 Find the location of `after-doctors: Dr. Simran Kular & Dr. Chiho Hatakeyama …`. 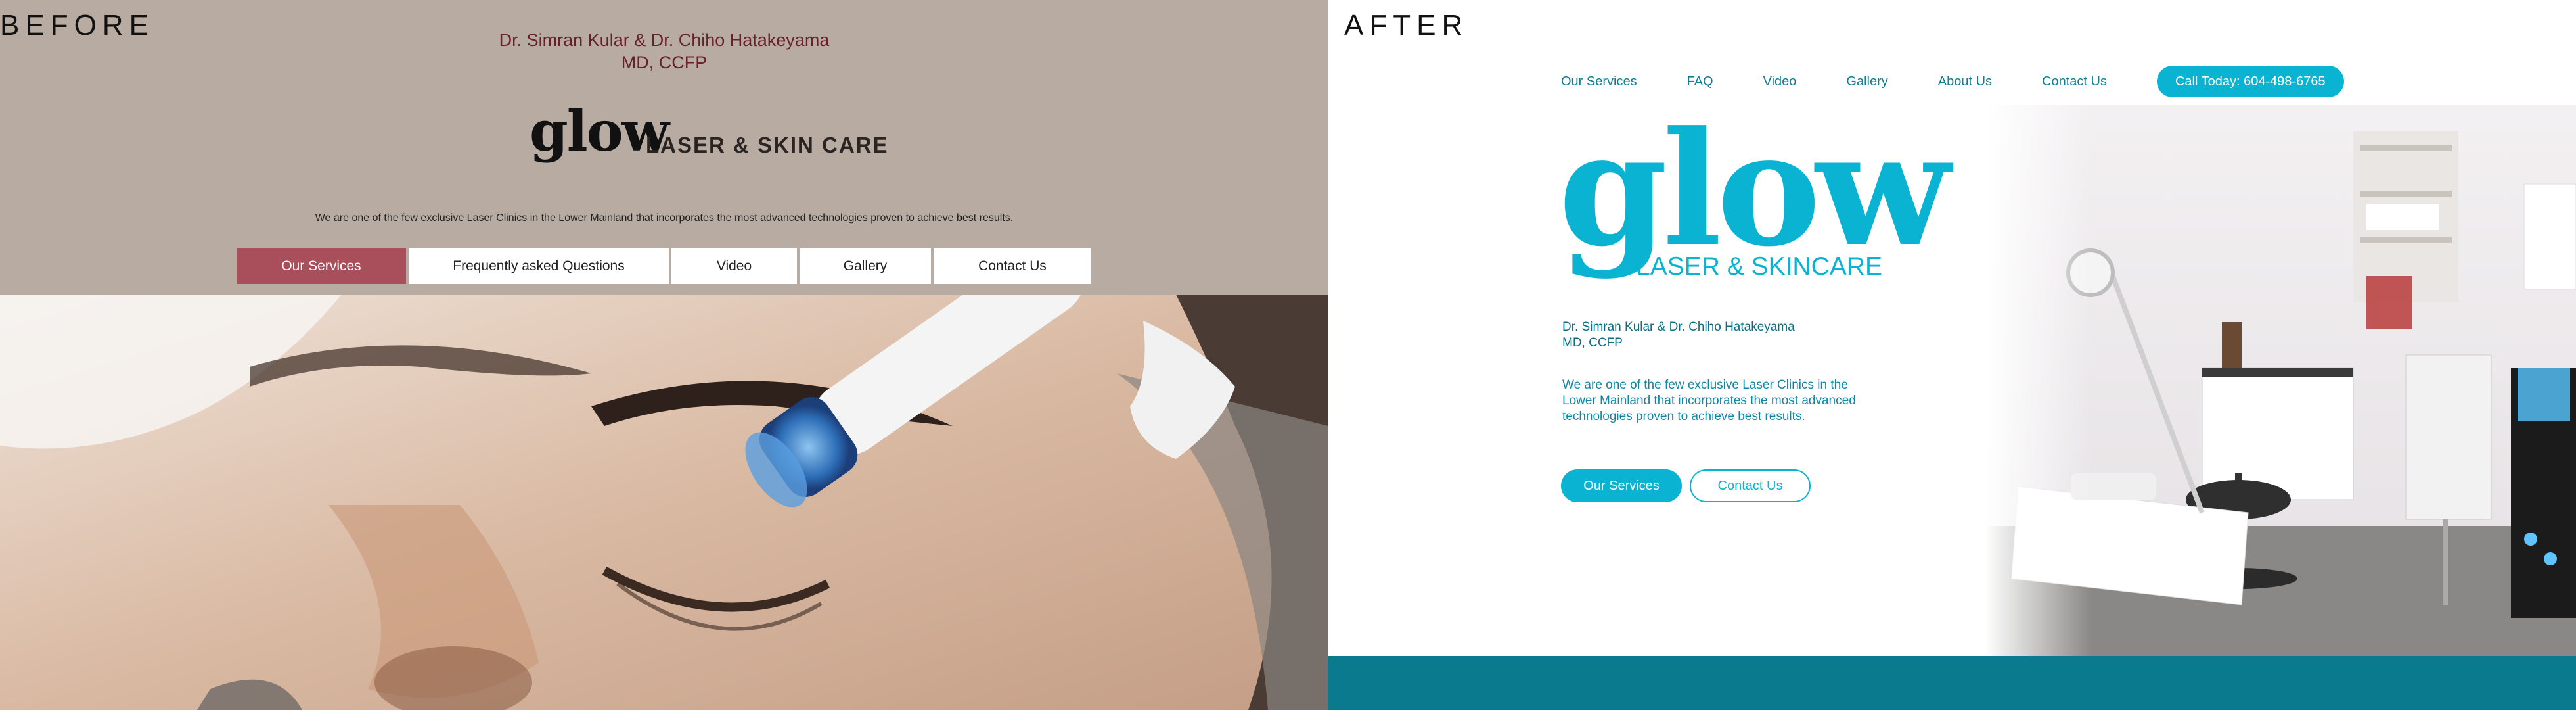

after-doctors: Dr. Simran Kular & Dr. Chiho Hatakeyama … is located at coordinates (1678, 335).